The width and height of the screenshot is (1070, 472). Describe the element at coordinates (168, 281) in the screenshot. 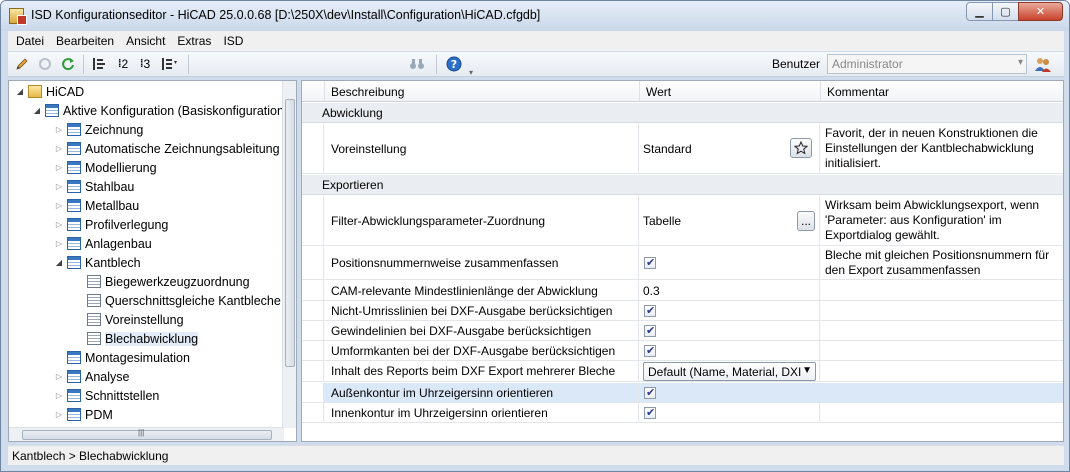

I see `tree-item-biegewerkzeugzuordnung: Biegewerkzeugzuordnung` at that location.